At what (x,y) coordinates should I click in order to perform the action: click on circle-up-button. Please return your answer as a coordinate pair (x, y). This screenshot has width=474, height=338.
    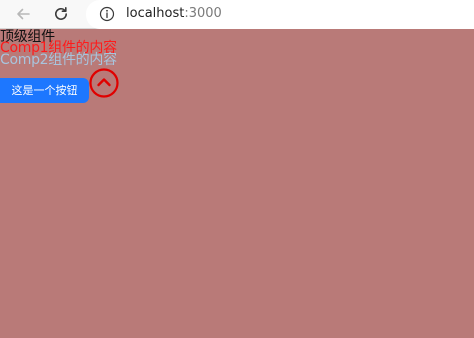
    Looking at the image, I should click on (104, 83).